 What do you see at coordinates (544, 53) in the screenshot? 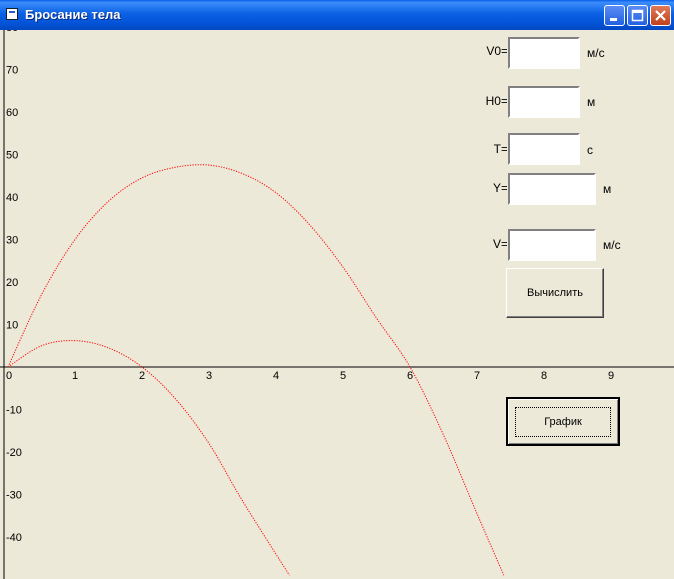
I see `v0-input` at bounding box center [544, 53].